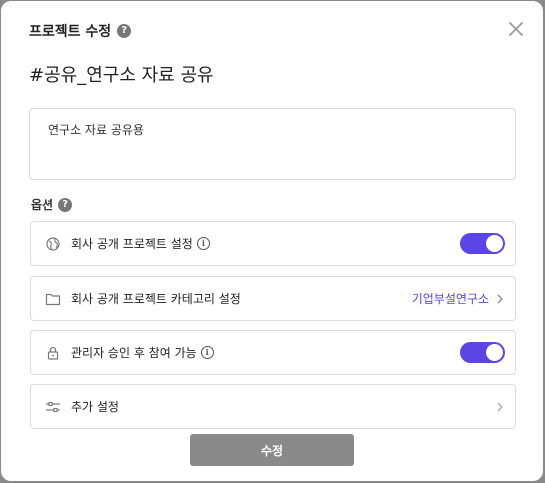  Describe the element at coordinates (482, 243) in the screenshot. I see `public-project-toggle` at that location.